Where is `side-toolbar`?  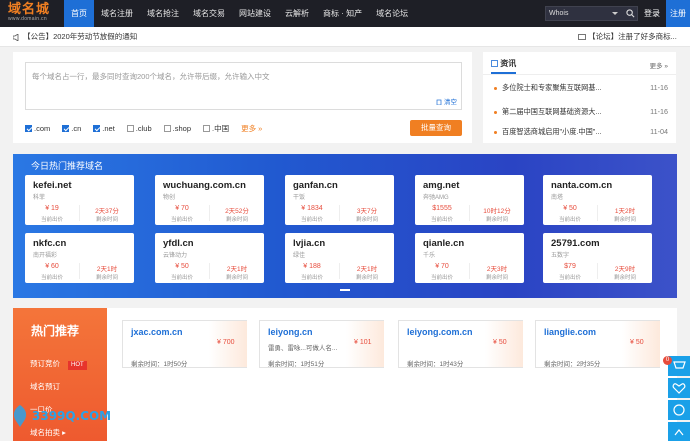 side-toolbar is located at coordinates (679, 398).